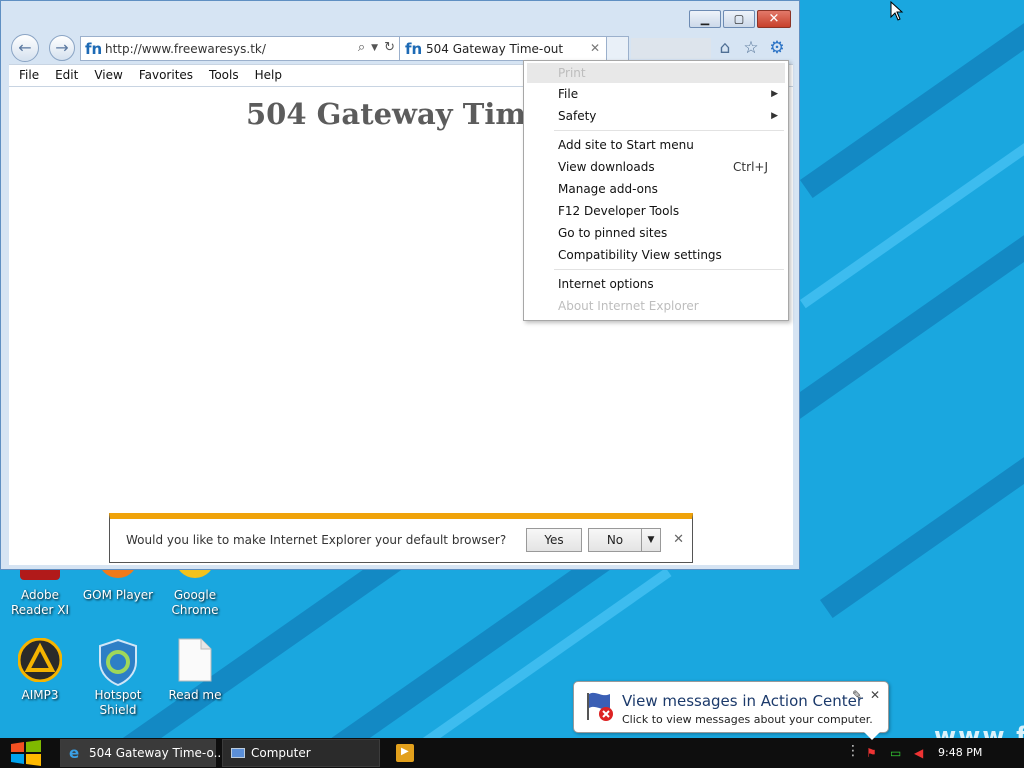 The width and height of the screenshot is (1024, 768). Describe the element at coordinates (554, 540) in the screenshot. I see `yes-button: Yes` at that location.